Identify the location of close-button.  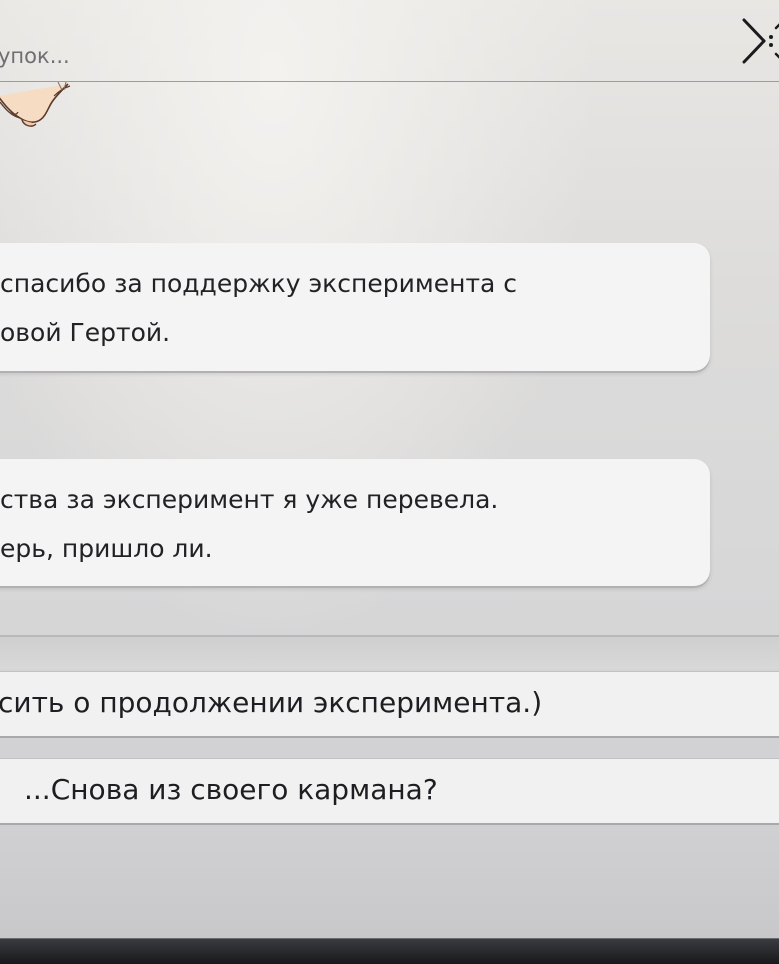
(758, 41).